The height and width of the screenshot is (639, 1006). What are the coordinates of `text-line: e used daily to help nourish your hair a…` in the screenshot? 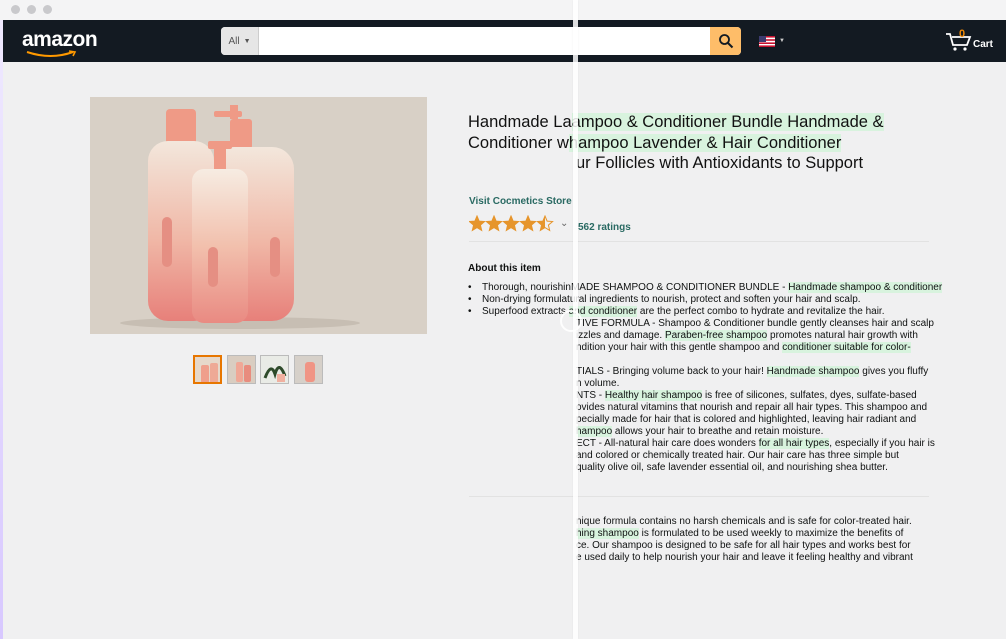 It's located at (756, 558).